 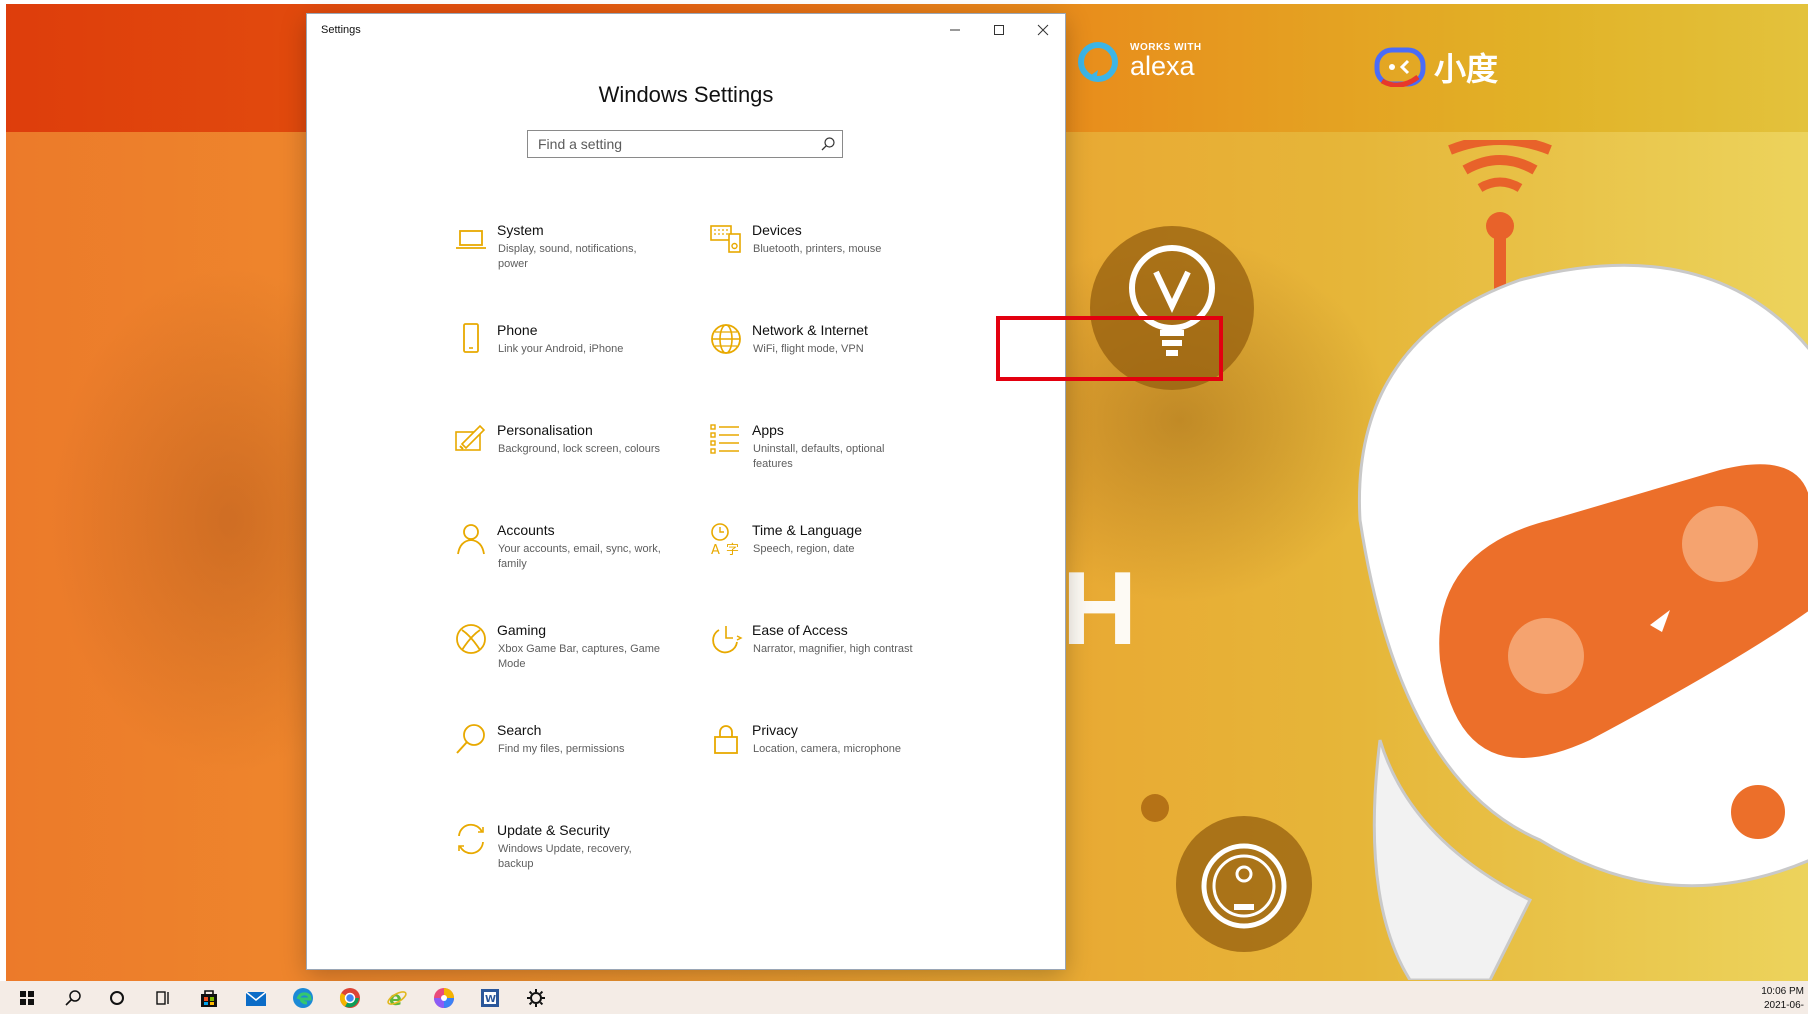 What do you see at coordinates (1782, 999) in the screenshot?
I see `taskbar-clock: 10:06 PM 2021-06-` at bounding box center [1782, 999].